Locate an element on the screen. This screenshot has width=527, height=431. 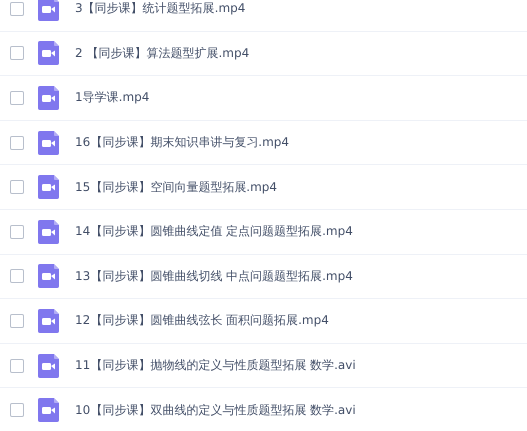
file-name: 11【同步课】抛物线的定义与性质题型拓展 数学.avi is located at coordinates (215, 365).